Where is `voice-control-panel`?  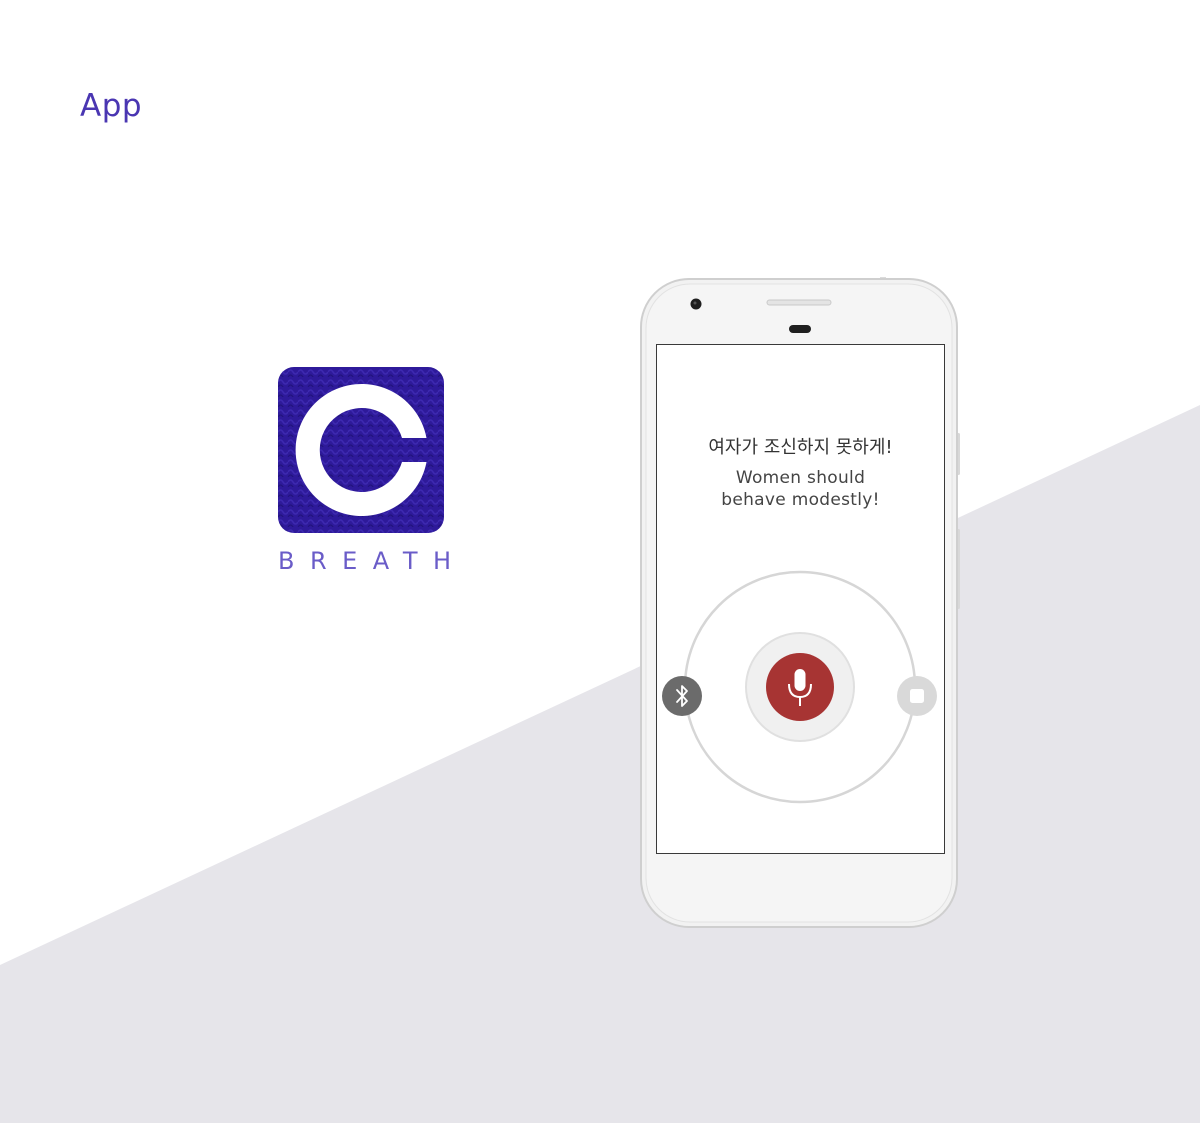
voice-control-panel is located at coordinates (799, 687).